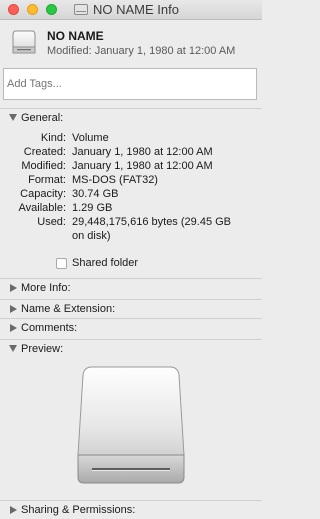 The height and width of the screenshot is (519, 320). Describe the element at coordinates (95, 194) in the screenshot. I see `row-value: 30.74 GB` at that location.